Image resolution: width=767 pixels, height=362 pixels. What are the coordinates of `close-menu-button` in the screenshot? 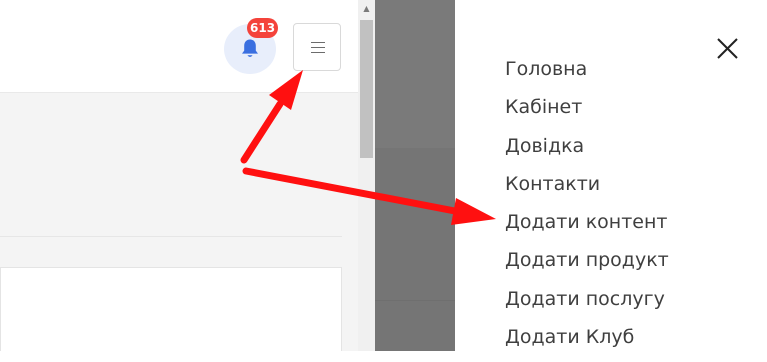 It's located at (728, 49).